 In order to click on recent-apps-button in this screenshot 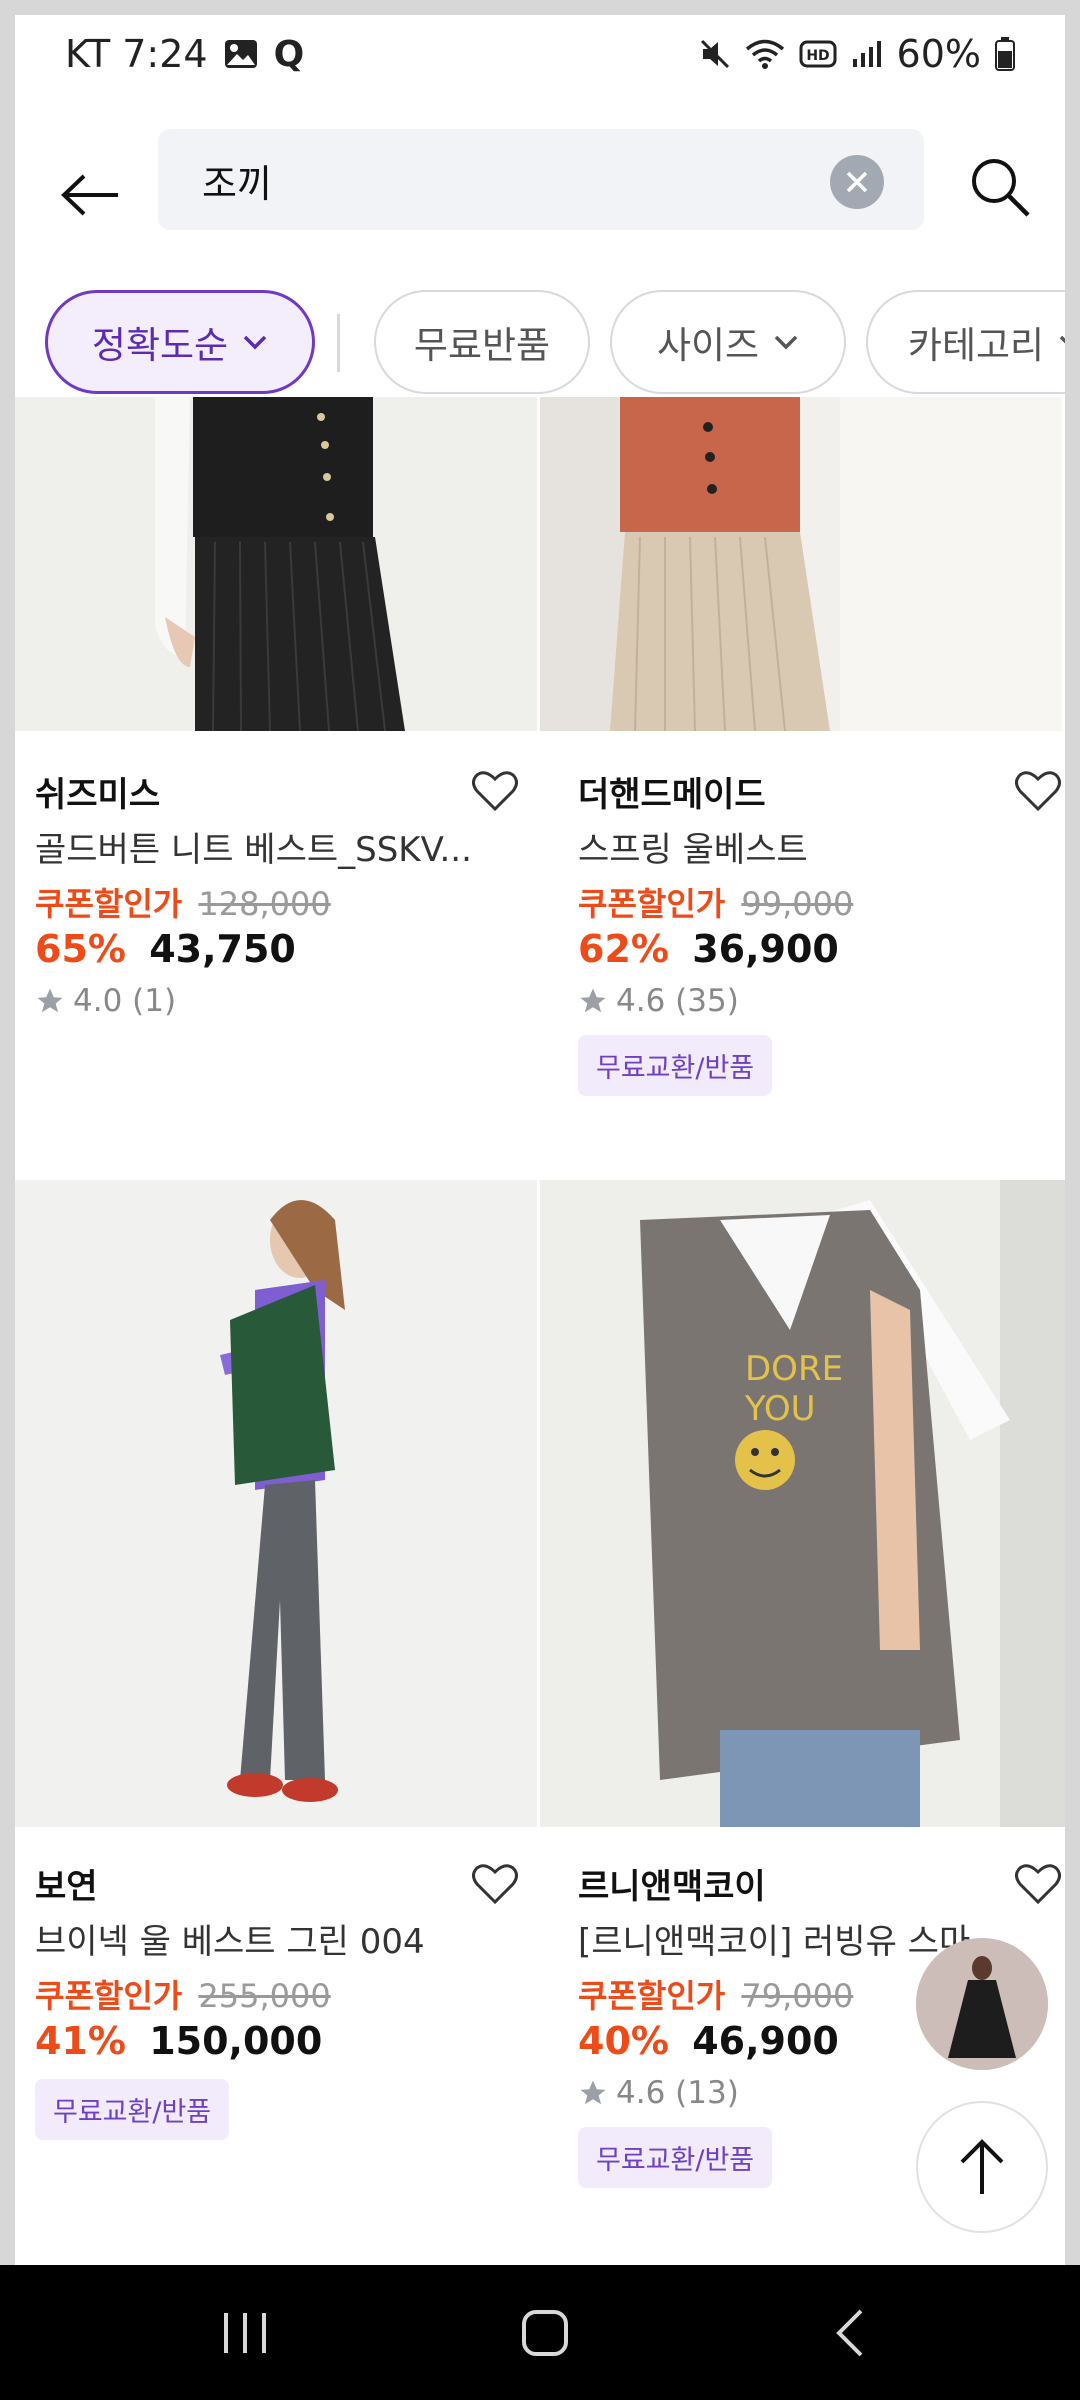, I will do `click(245, 2332)`.